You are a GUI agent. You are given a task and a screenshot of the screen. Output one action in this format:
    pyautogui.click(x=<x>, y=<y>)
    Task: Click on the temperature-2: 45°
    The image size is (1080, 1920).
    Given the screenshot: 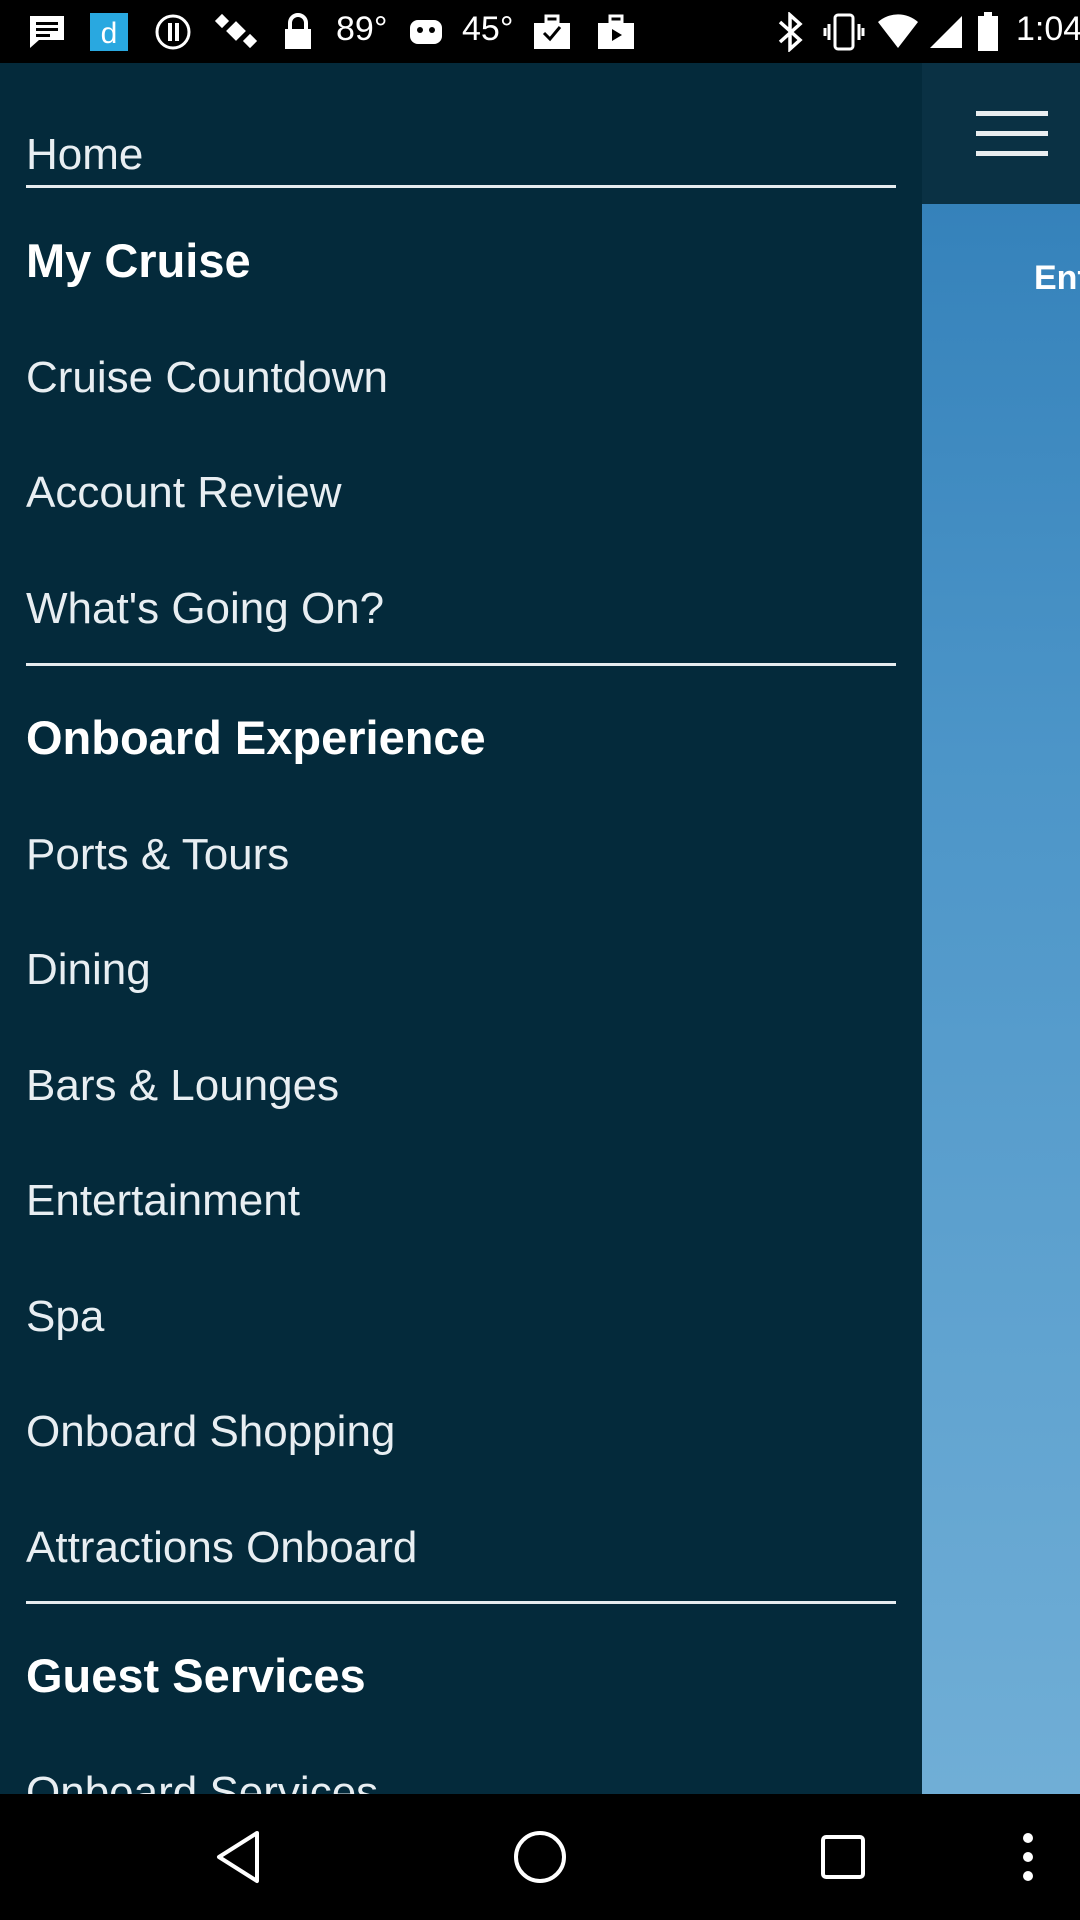 What is the action you would take?
    pyautogui.click(x=488, y=29)
    